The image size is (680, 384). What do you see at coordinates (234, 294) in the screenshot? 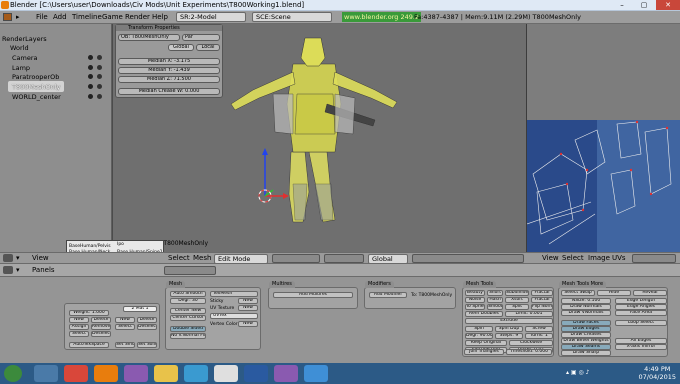
I see `texmesh-field: TexMesh` at bounding box center [234, 294].